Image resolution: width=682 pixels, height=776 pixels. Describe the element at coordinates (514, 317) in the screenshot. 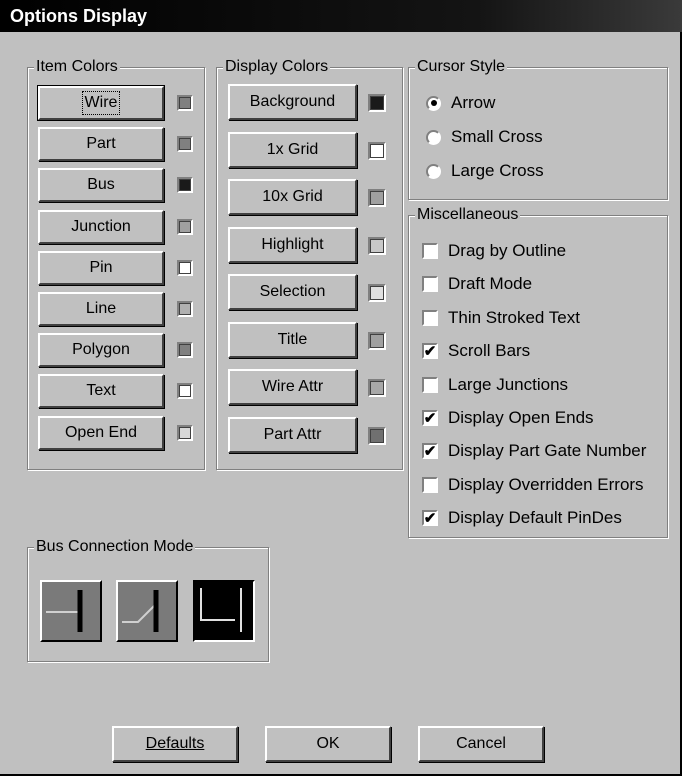

I see `misc-option-label: Thin Stroked Text` at that location.